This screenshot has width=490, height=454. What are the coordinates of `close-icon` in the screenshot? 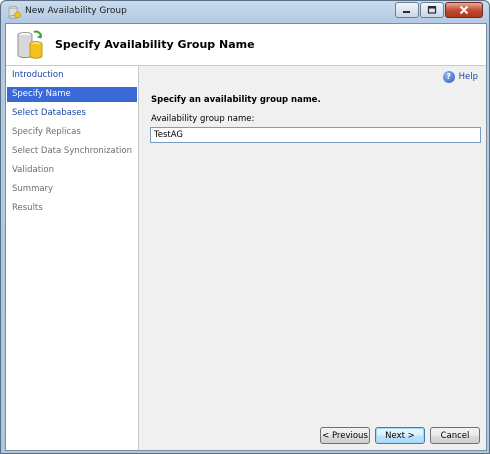 It's located at (464, 10).